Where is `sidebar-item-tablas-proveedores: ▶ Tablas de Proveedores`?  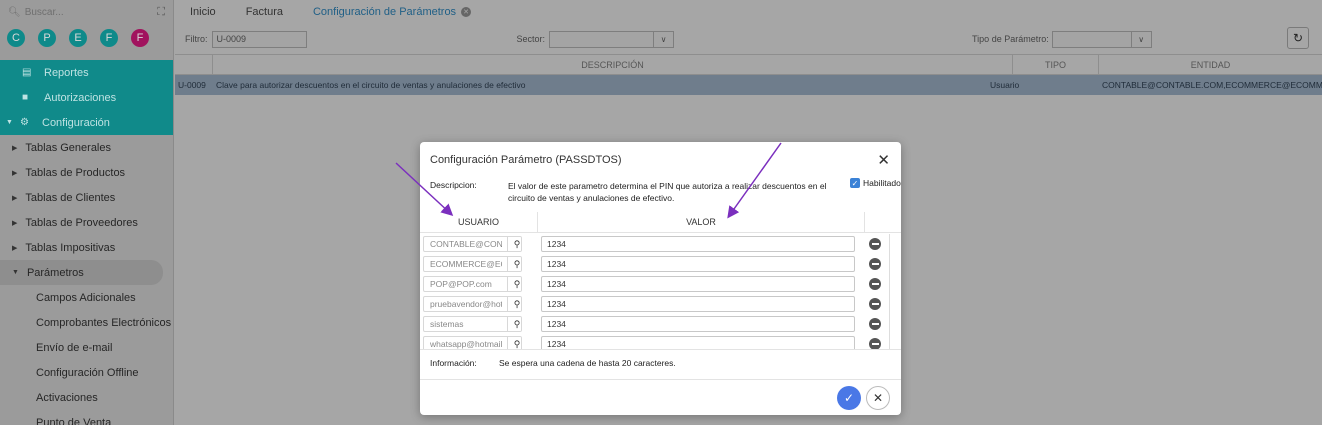 sidebar-item-tablas-proveedores: ▶ Tablas de Proveedores is located at coordinates (86, 222).